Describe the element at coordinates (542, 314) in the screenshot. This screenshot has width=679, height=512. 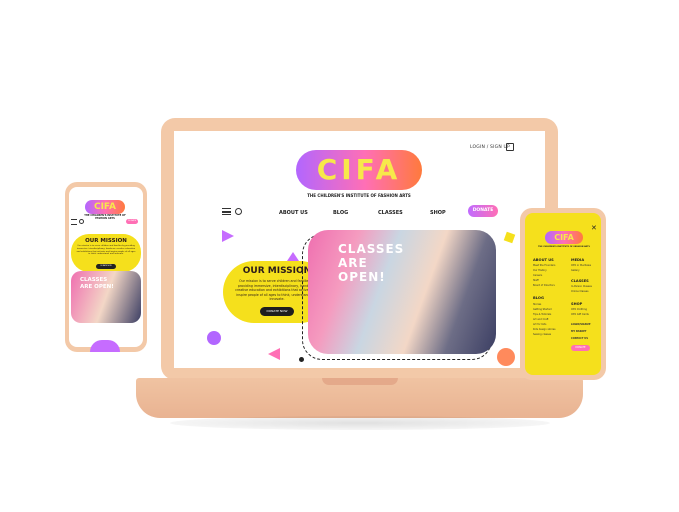
I see `menu-link: Tips & Tutorials` at that location.